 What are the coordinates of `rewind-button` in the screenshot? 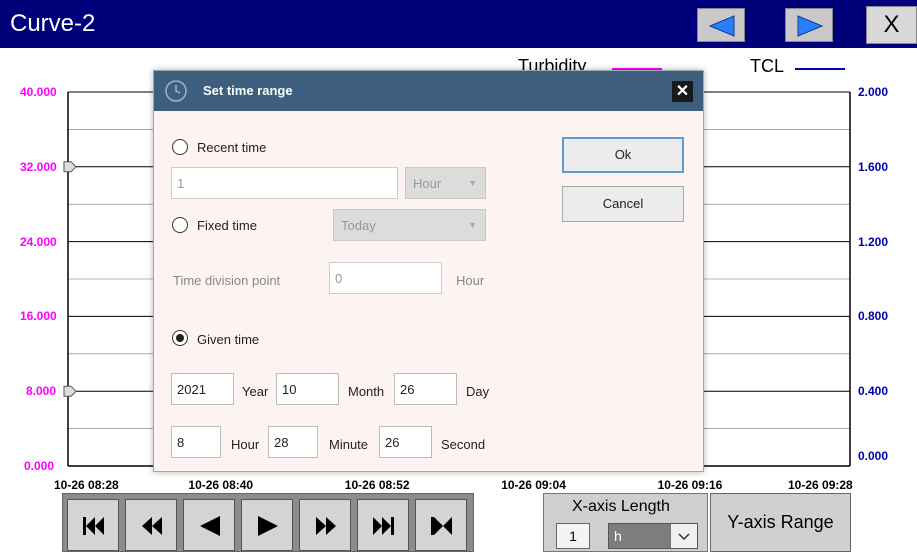 It's located at (151, 525).